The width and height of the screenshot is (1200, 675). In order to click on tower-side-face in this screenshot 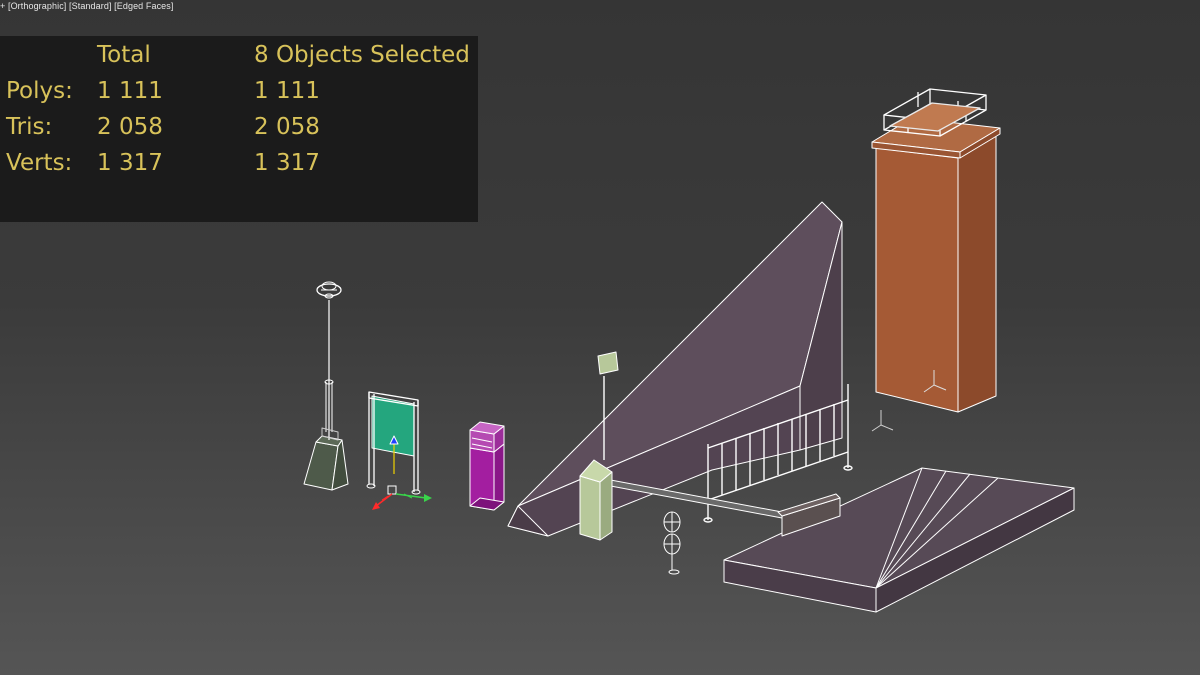, I will do `click(977, 274)`.